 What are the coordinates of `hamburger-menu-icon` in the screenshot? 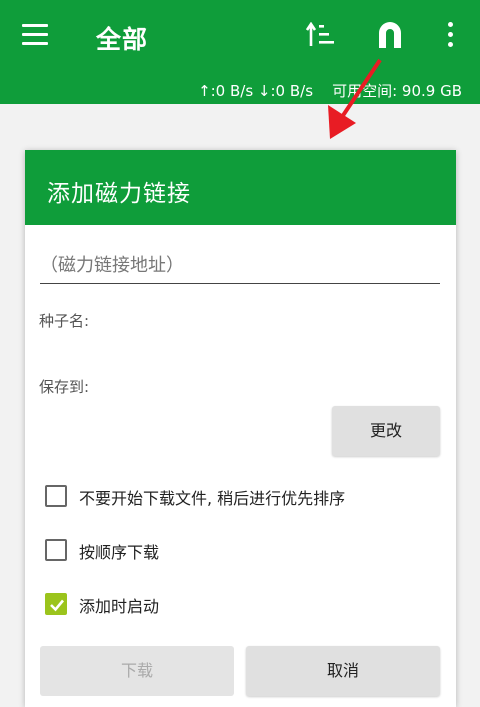 It's located at (35, 35).